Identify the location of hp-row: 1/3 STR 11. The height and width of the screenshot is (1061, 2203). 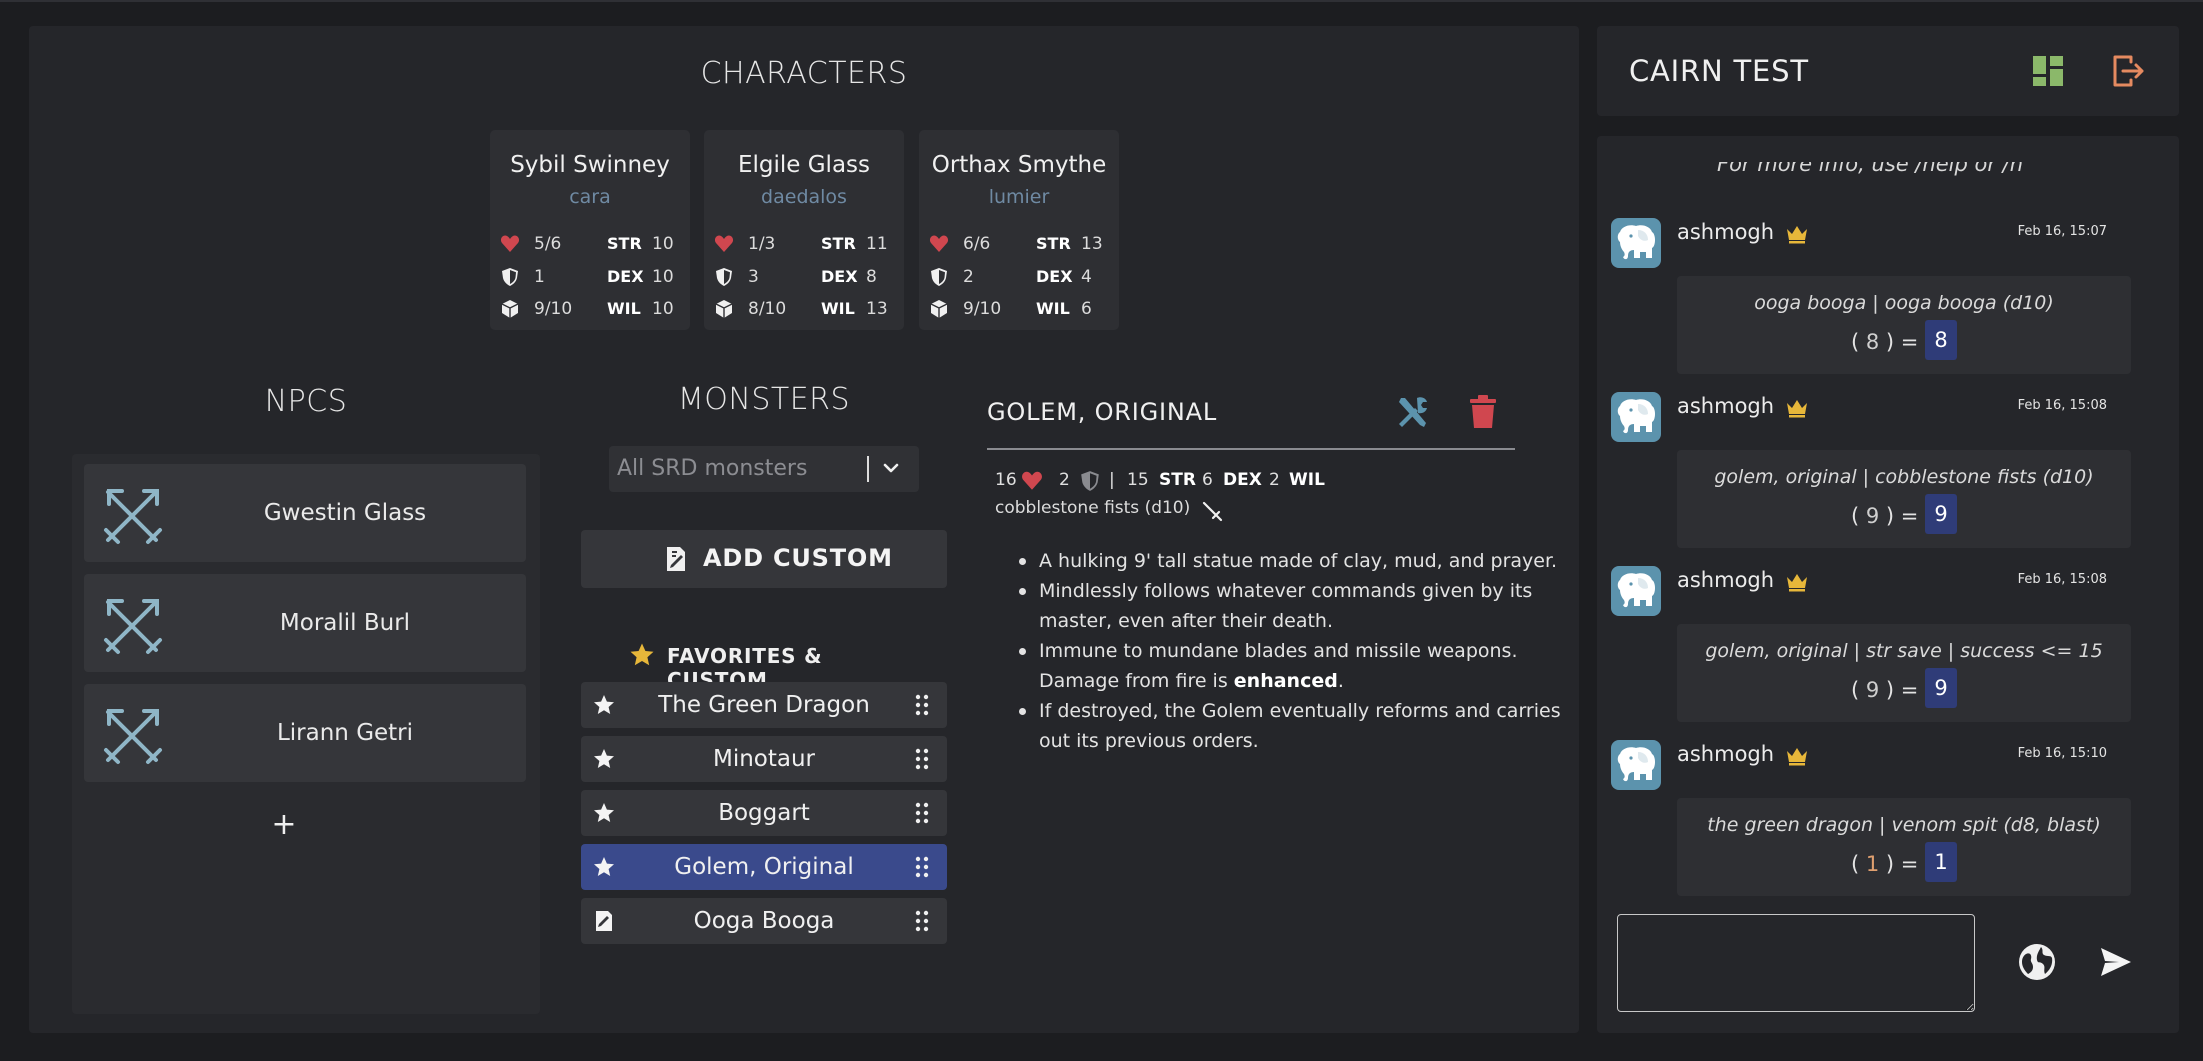
(807, 245).